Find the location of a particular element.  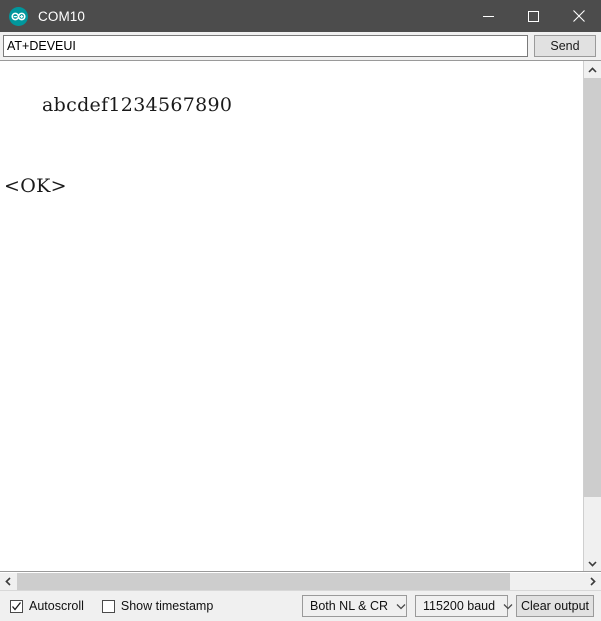

show-timestamp-checkbox: Show timestamp is located at coordinates (157, 606).